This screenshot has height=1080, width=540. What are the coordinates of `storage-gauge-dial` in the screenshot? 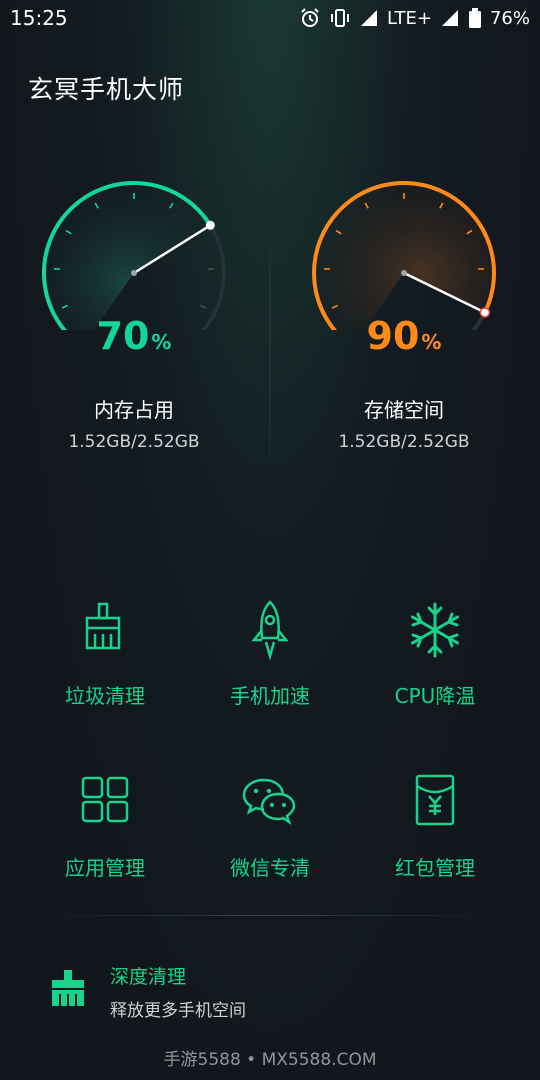 It's located at (404, 255).